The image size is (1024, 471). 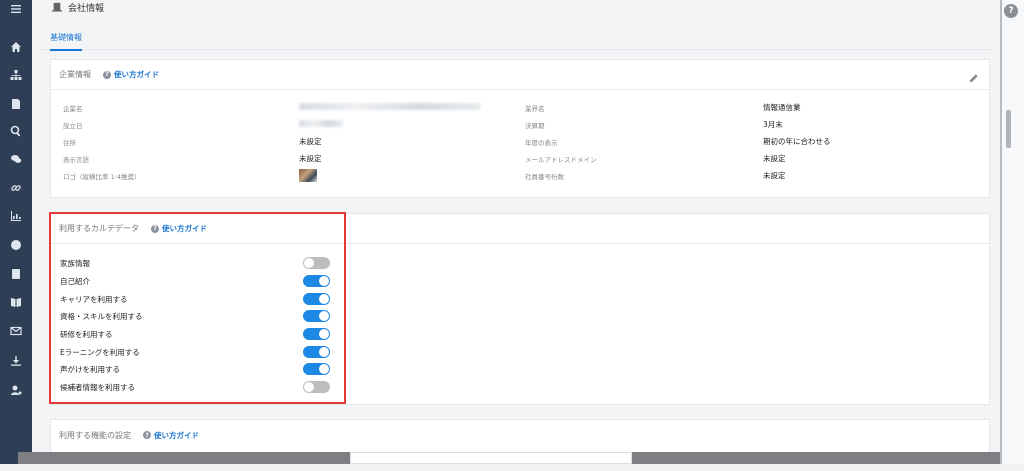 I want to click on mail-icon, so click(x=16, y=331).